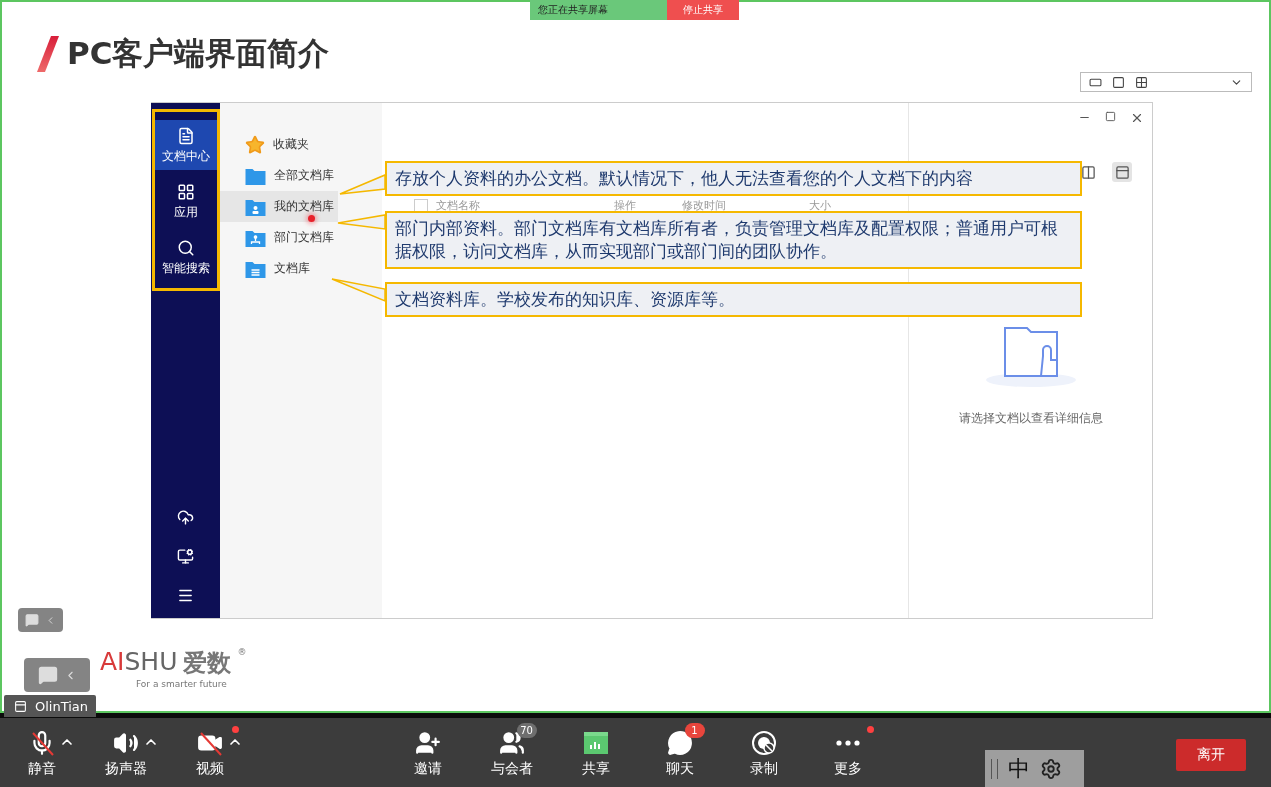  What do you see at coordinates (1141, 82) in the screenshot?
I see `grid-view-icon` at bounding box center [1141, 82].